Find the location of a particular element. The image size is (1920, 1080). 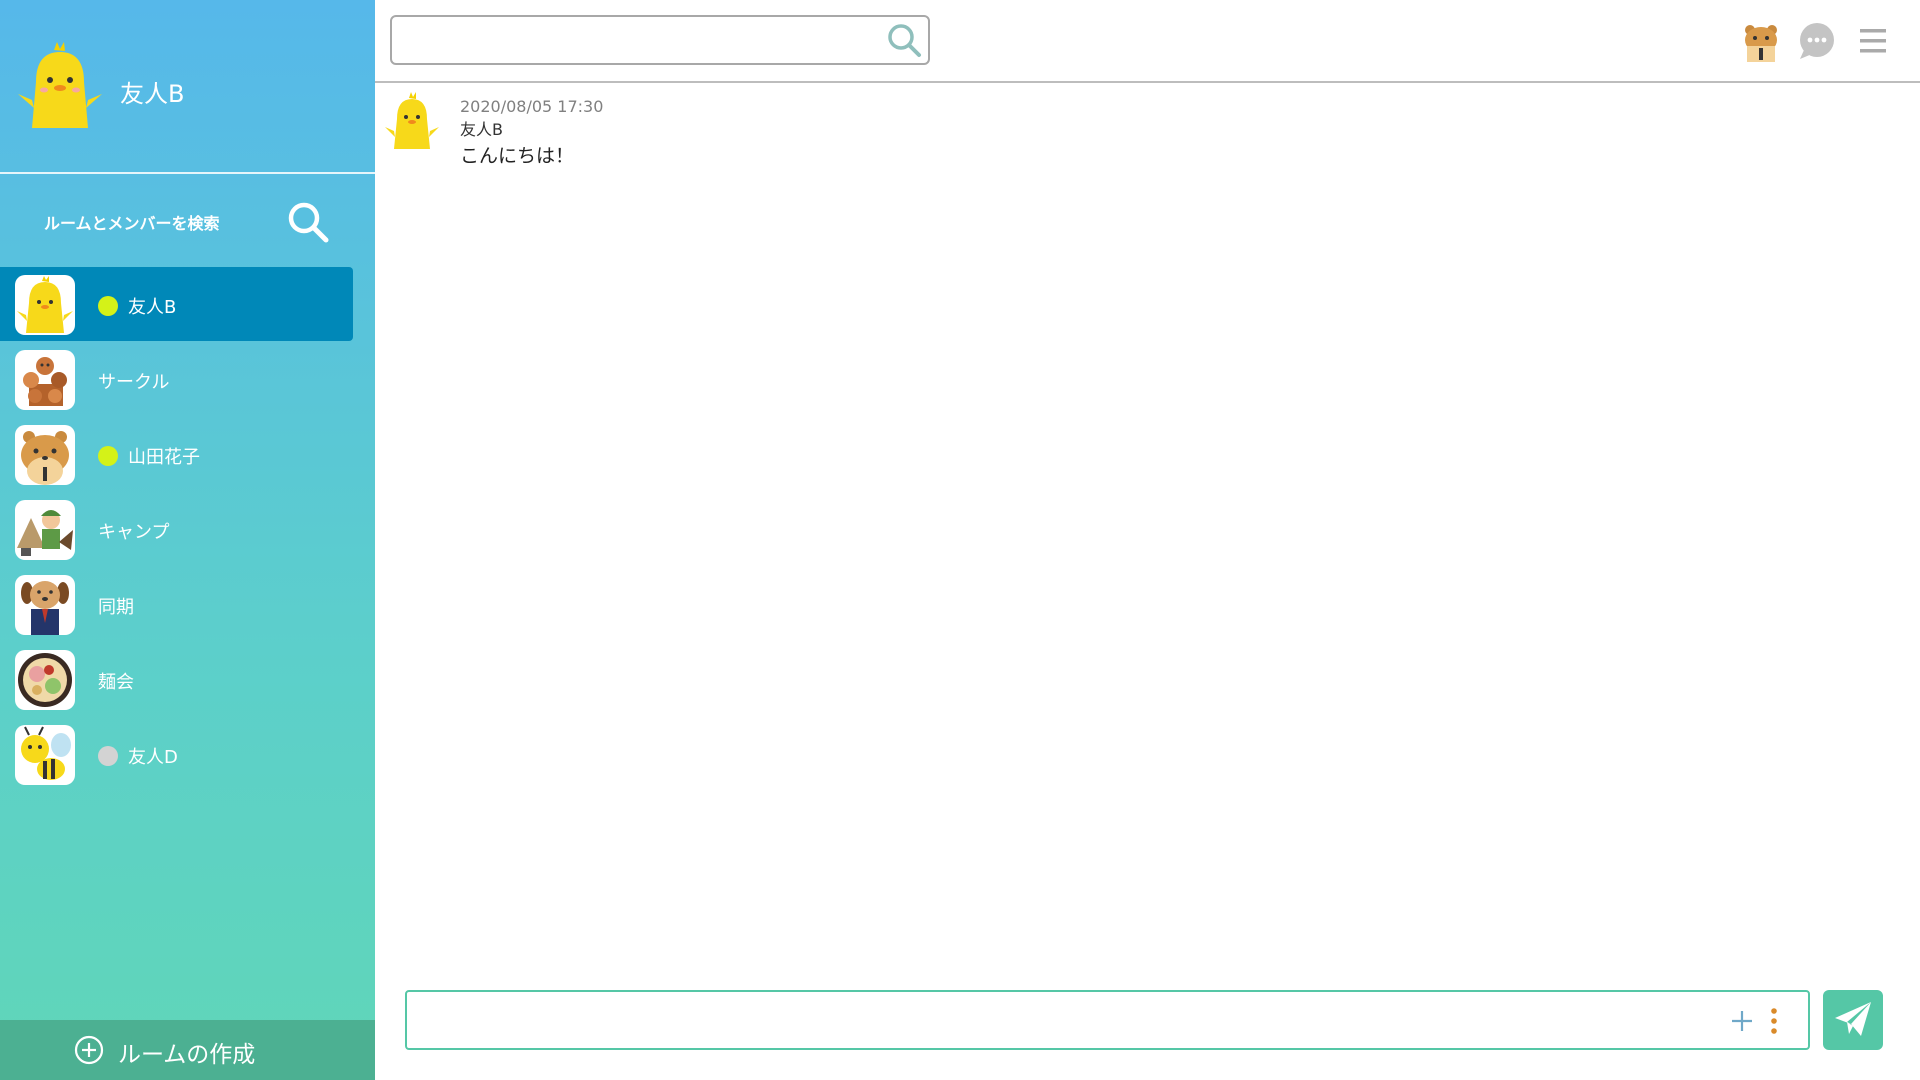

paper-plane-icon is located at coordinates (1853, 1019).